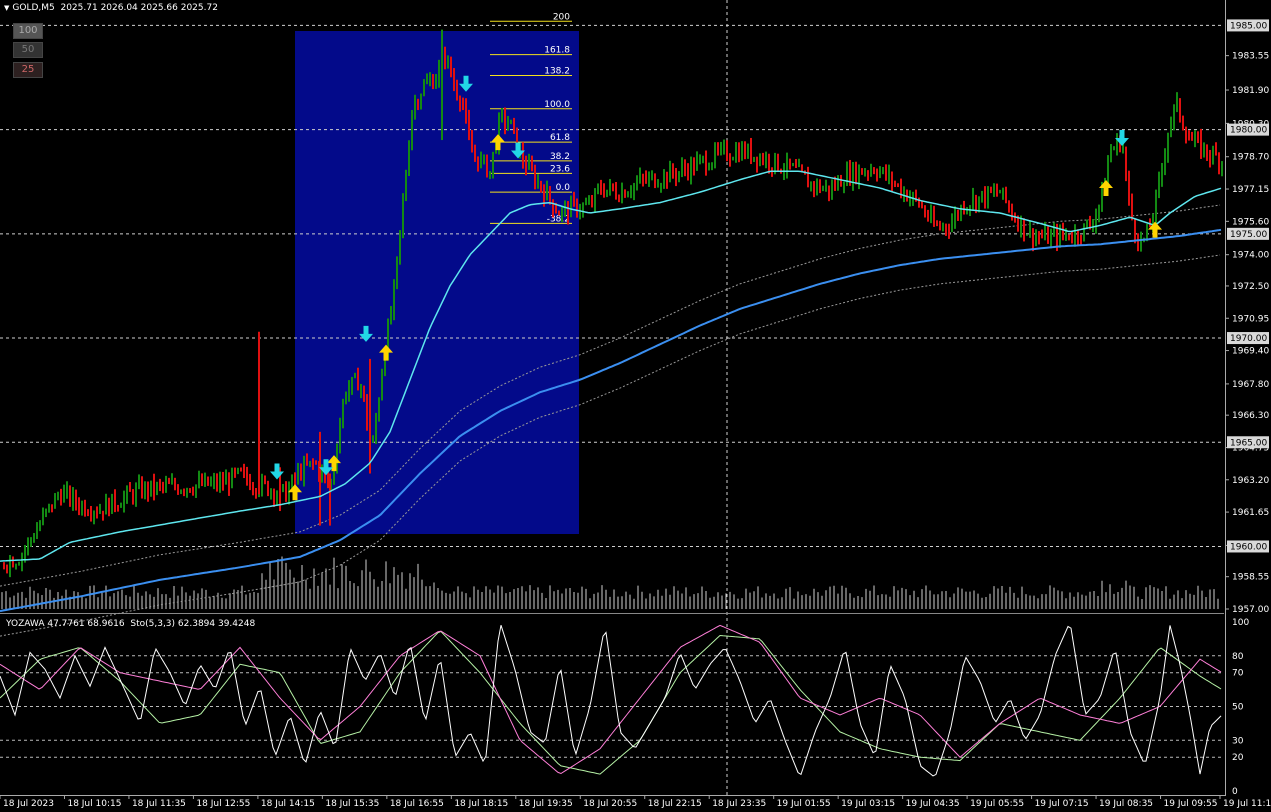  What do you see at coordinates (417, 804) in the screenshot?
I see `time-tick-label: 18 Jul 16:55` at bounding box center [417, 804].